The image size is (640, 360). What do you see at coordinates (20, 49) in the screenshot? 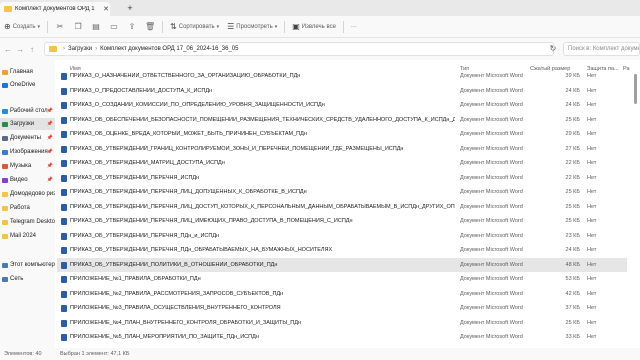
I see `forward-arrow-icon: →` at bounding box center [20, 49].